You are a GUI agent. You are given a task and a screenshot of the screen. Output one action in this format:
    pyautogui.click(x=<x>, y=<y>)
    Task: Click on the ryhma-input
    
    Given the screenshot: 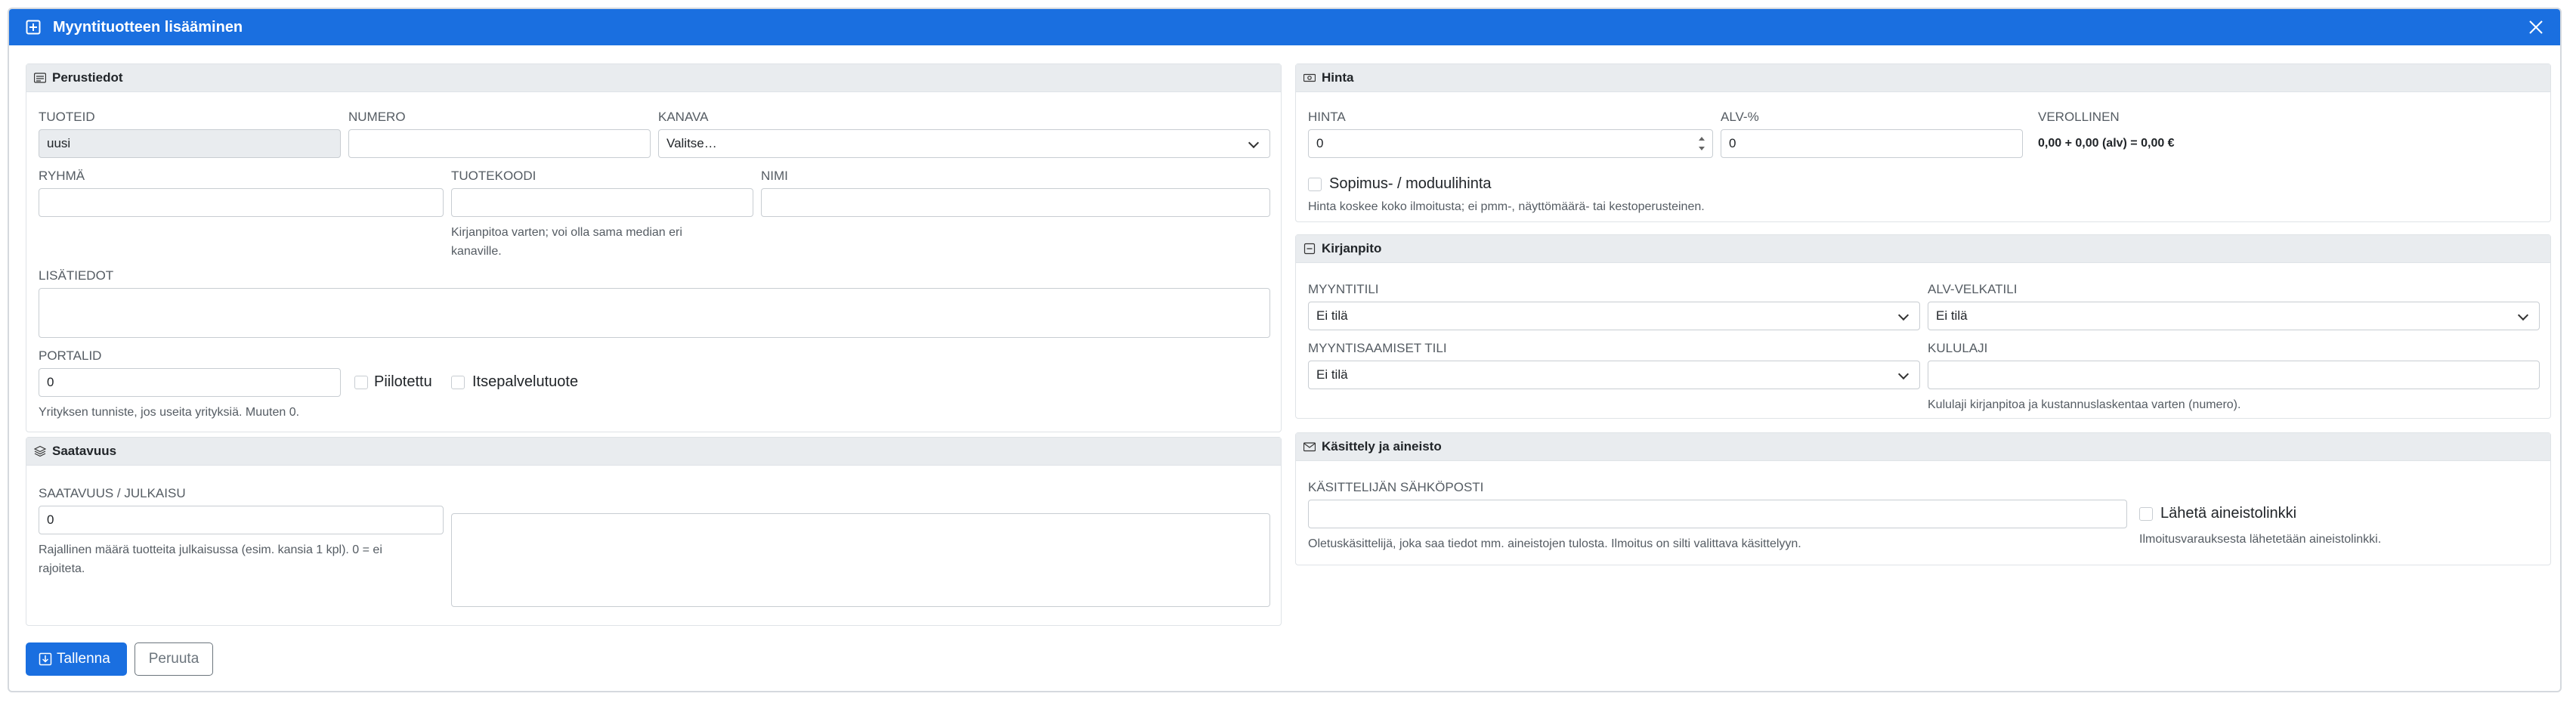 What is the action you would take?
    pyautogui.click(x=241, y=202)
    